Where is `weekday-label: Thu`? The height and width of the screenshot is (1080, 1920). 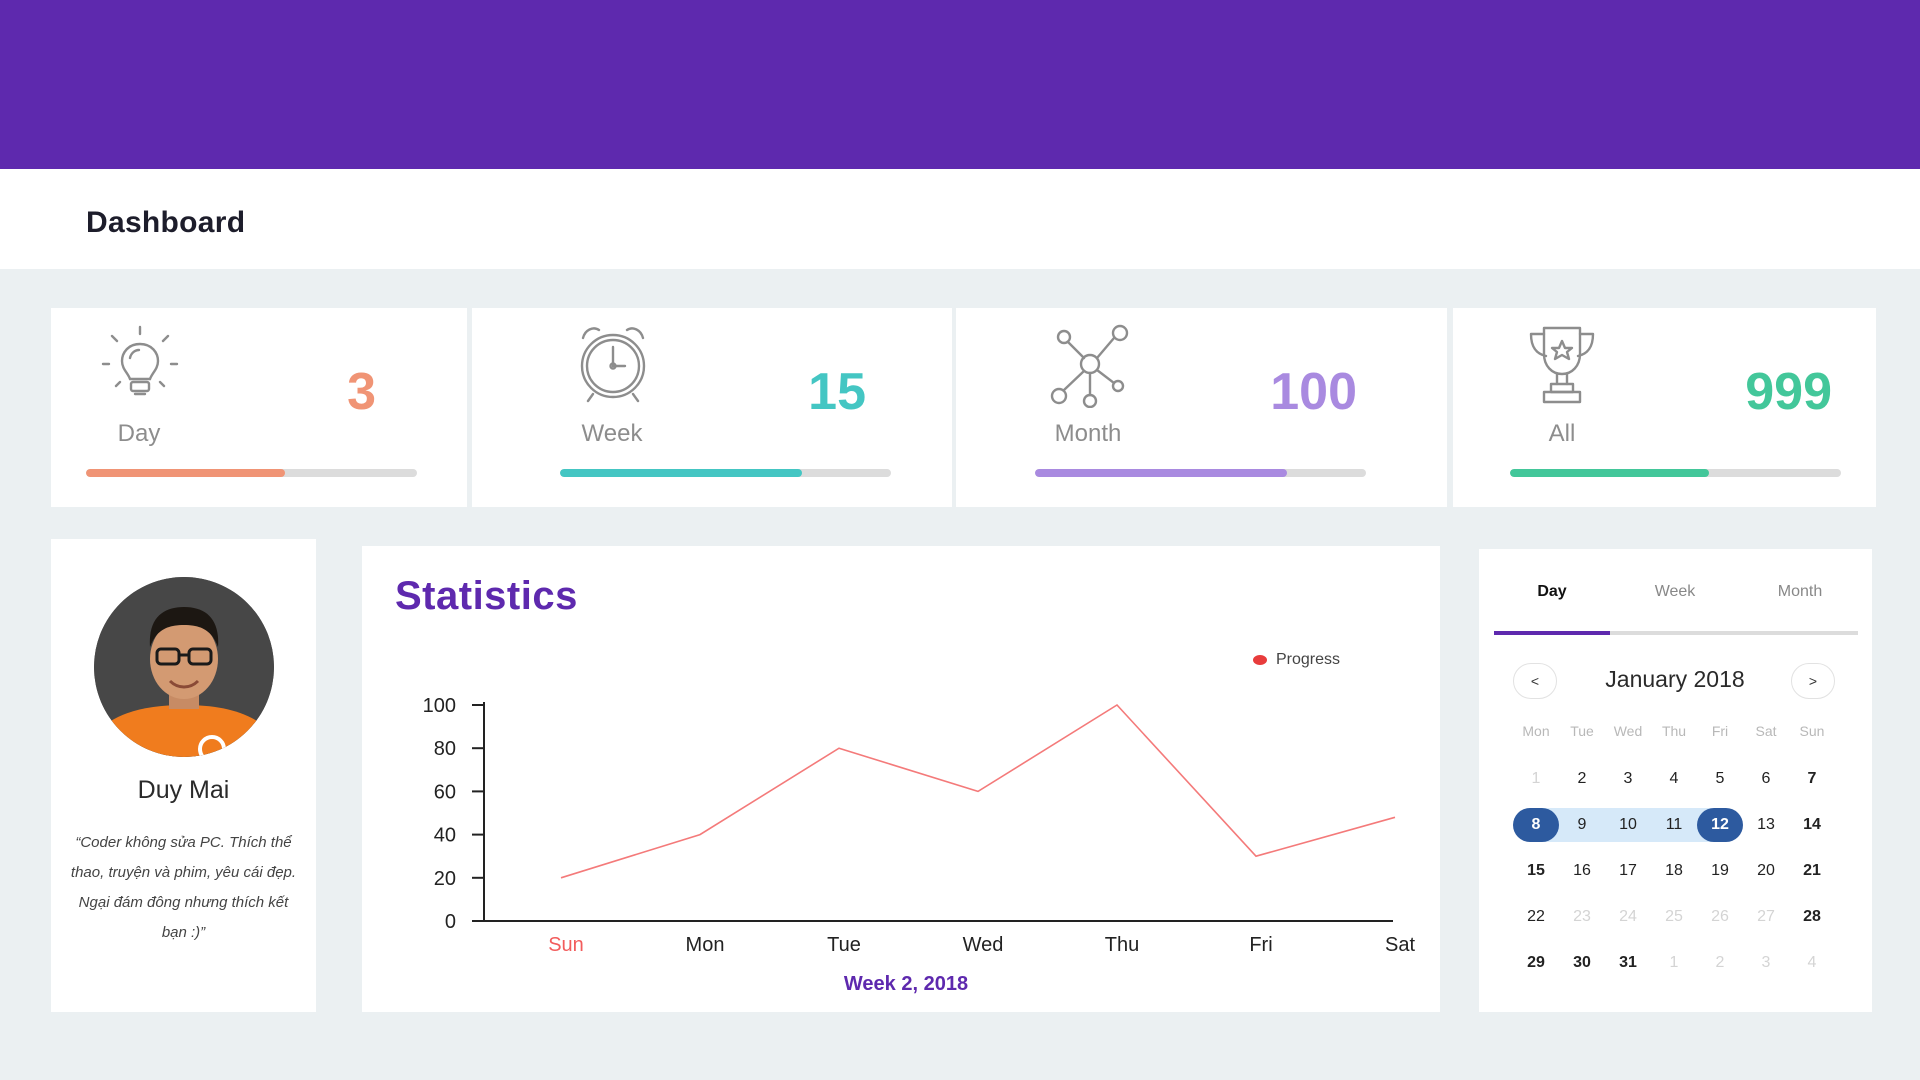
weekday-label: Thu is located at coordinates (1674, 731).